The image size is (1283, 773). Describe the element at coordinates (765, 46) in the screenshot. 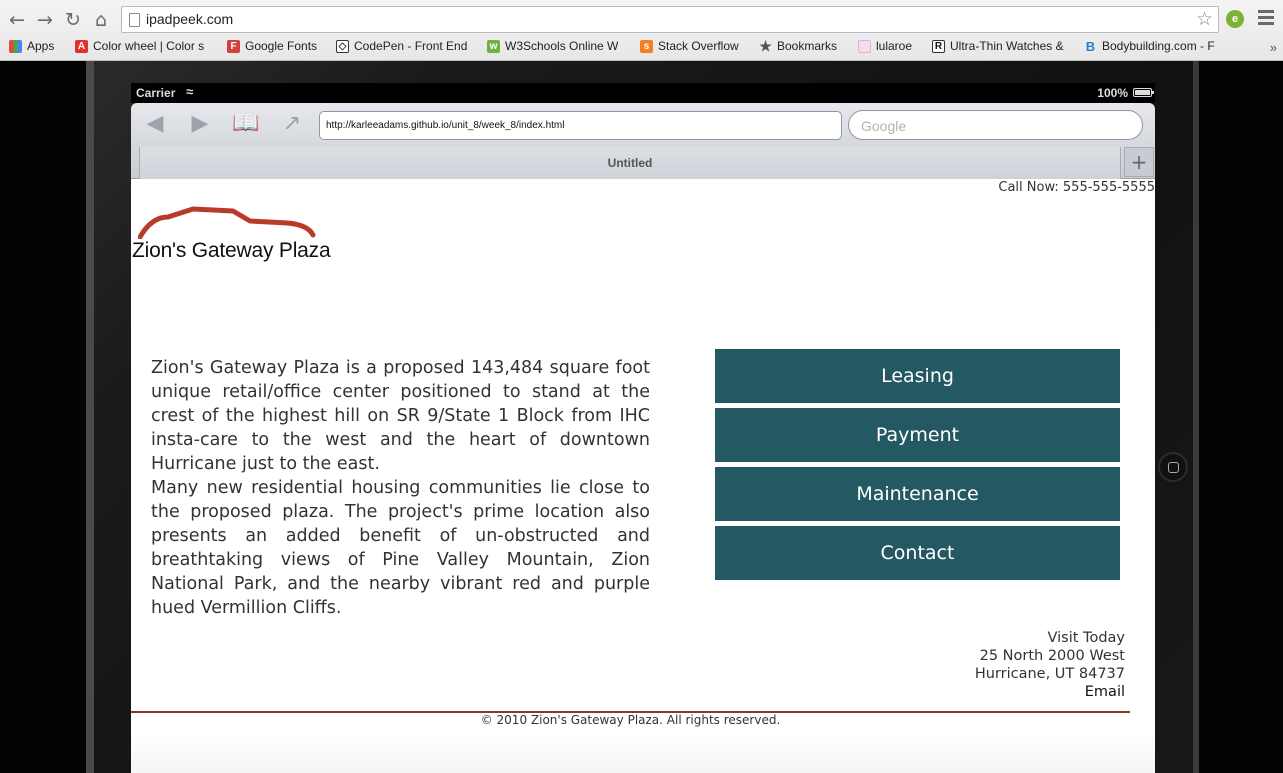

I see `star-icon: ★` at that location.